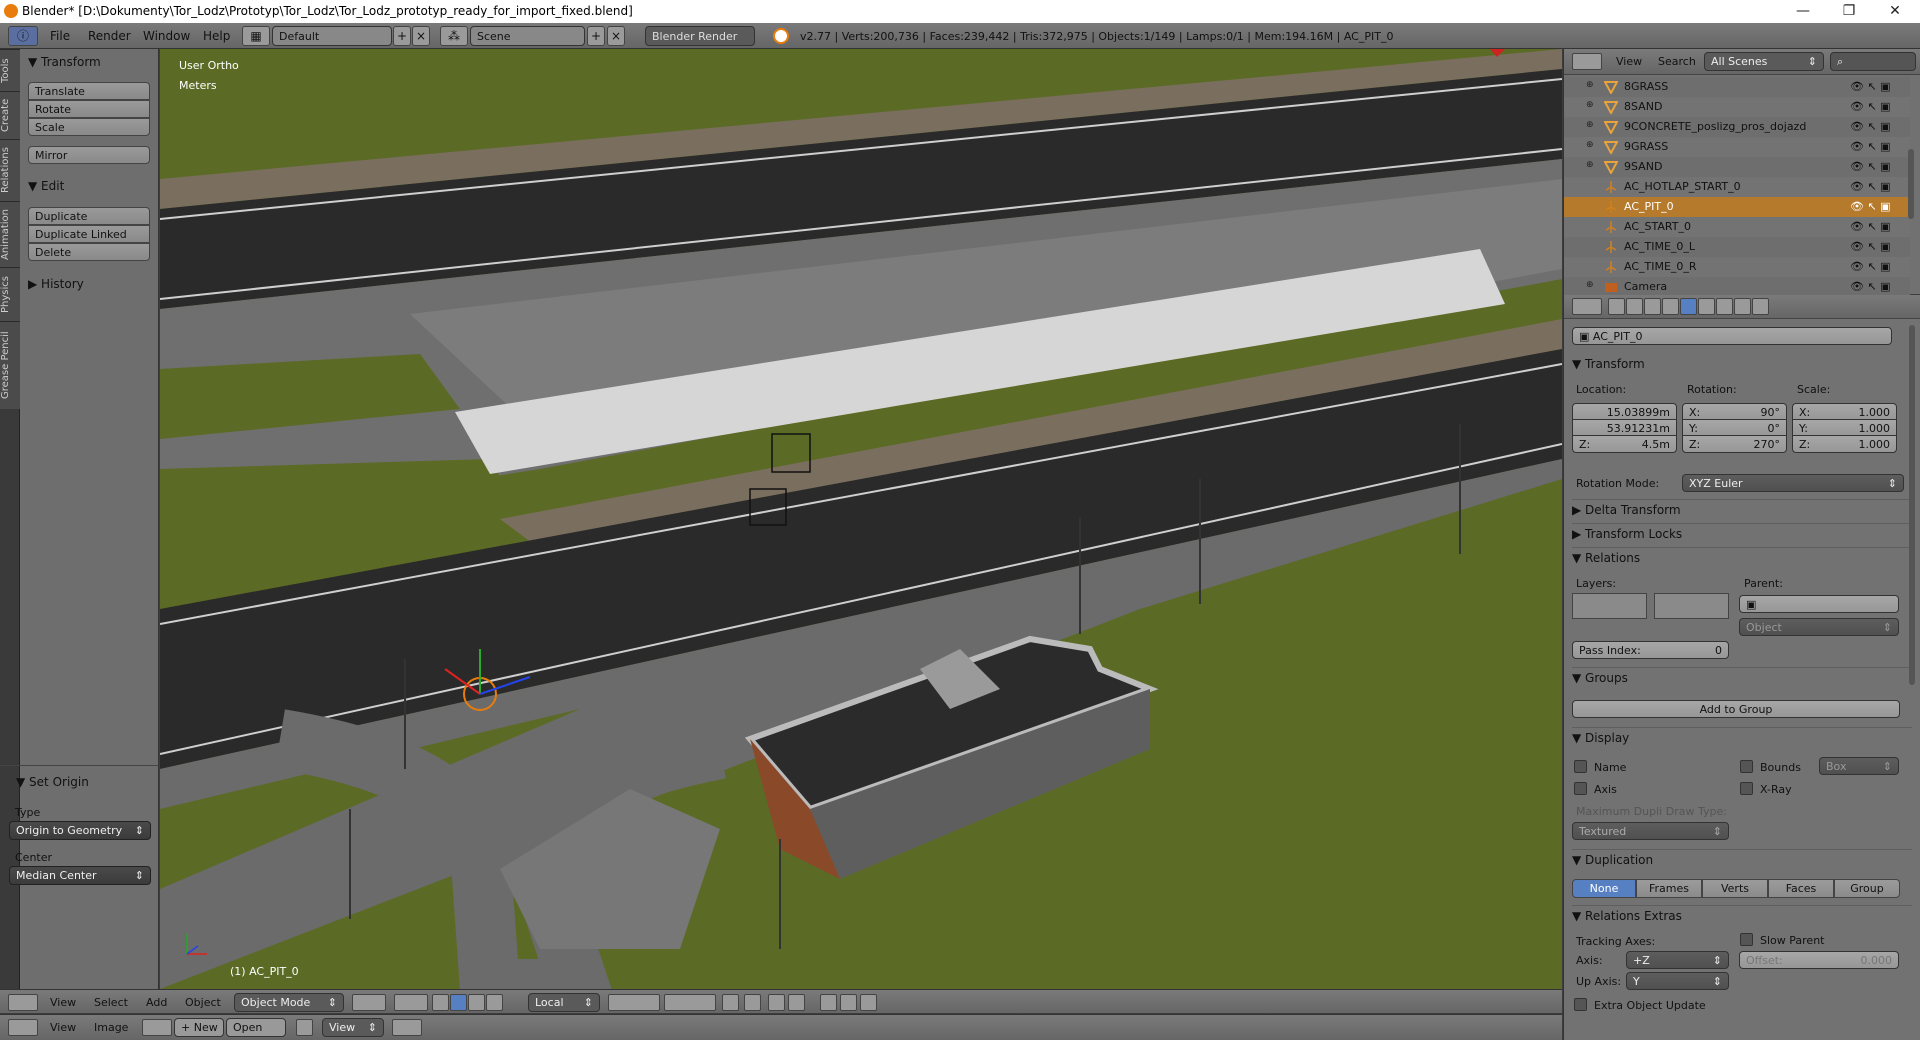  Describe the element at coordinates (1706, 306) in the screenshot. I see `constraints-tab-icon` at that location.